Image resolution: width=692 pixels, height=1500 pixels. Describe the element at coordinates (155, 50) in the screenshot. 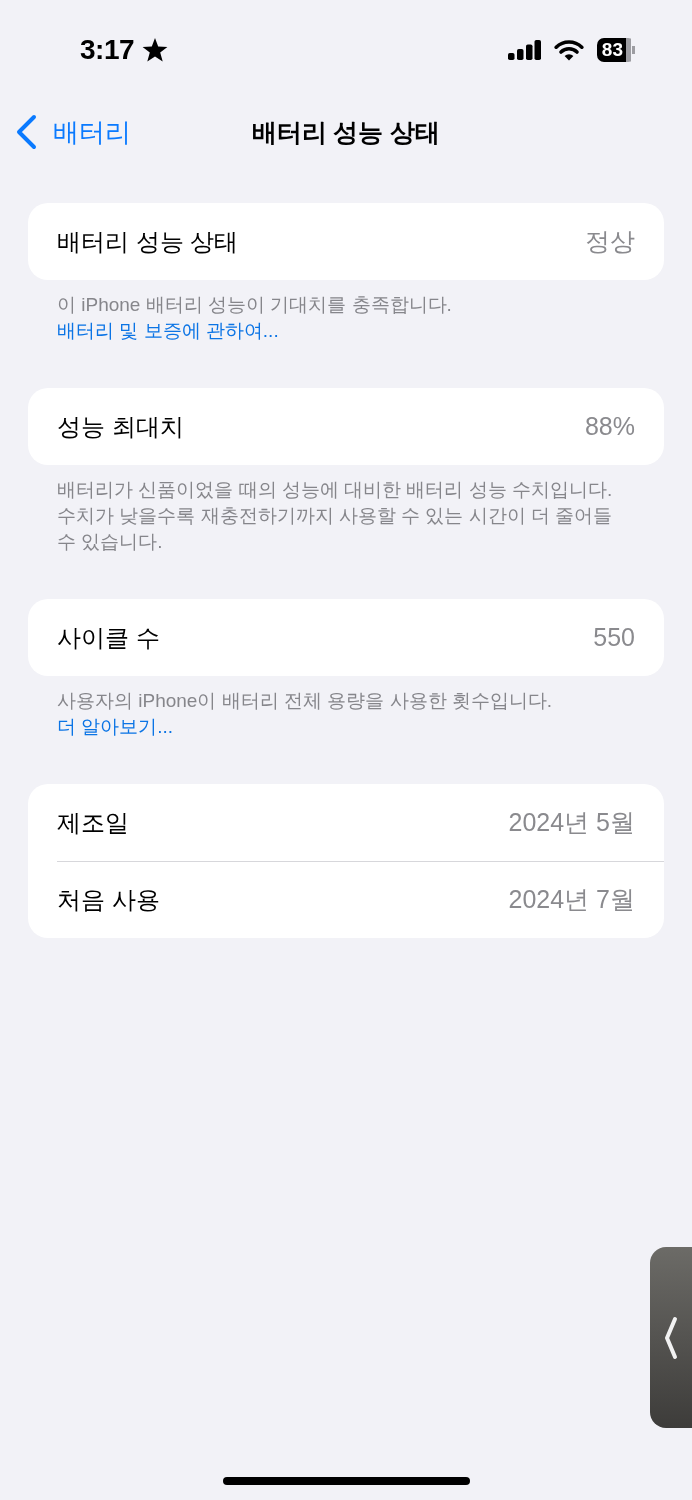

I see `star-icon` at that location.